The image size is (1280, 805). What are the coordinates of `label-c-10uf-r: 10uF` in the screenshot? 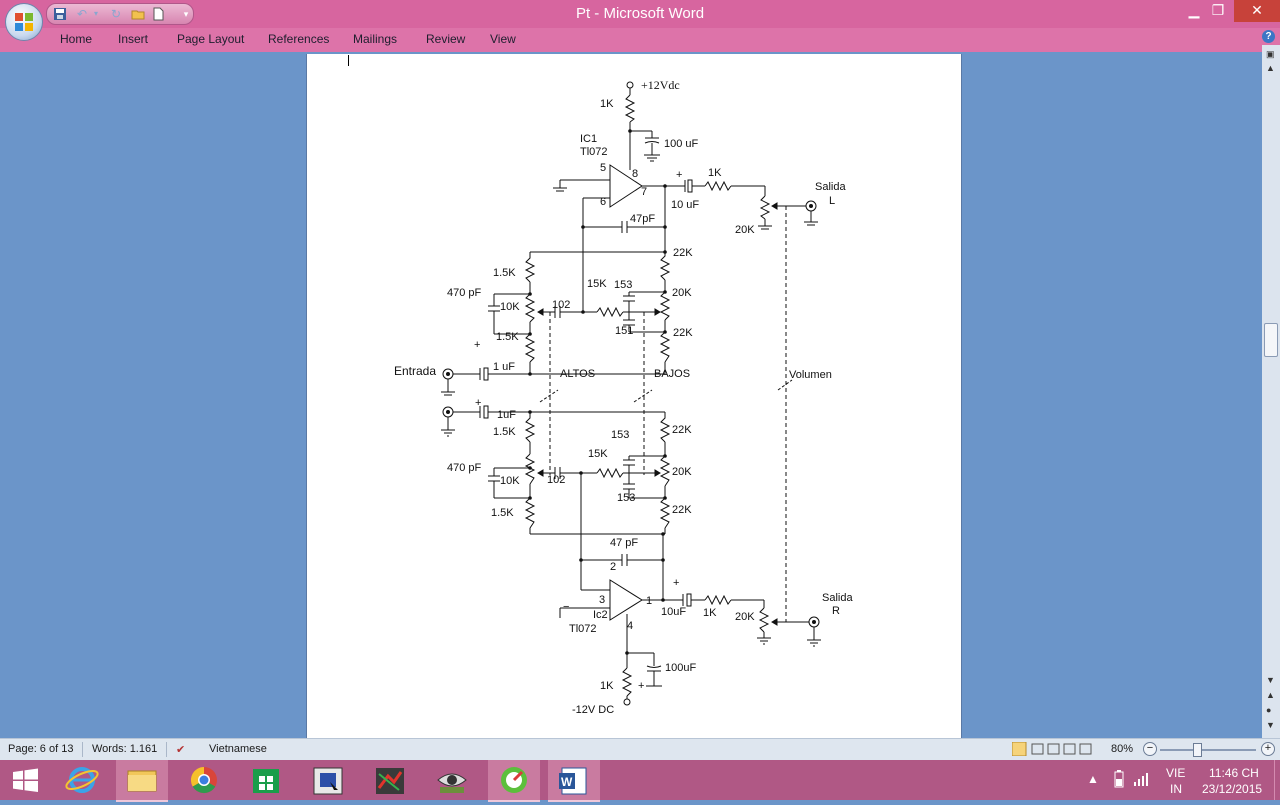 It's located at (673, 612).